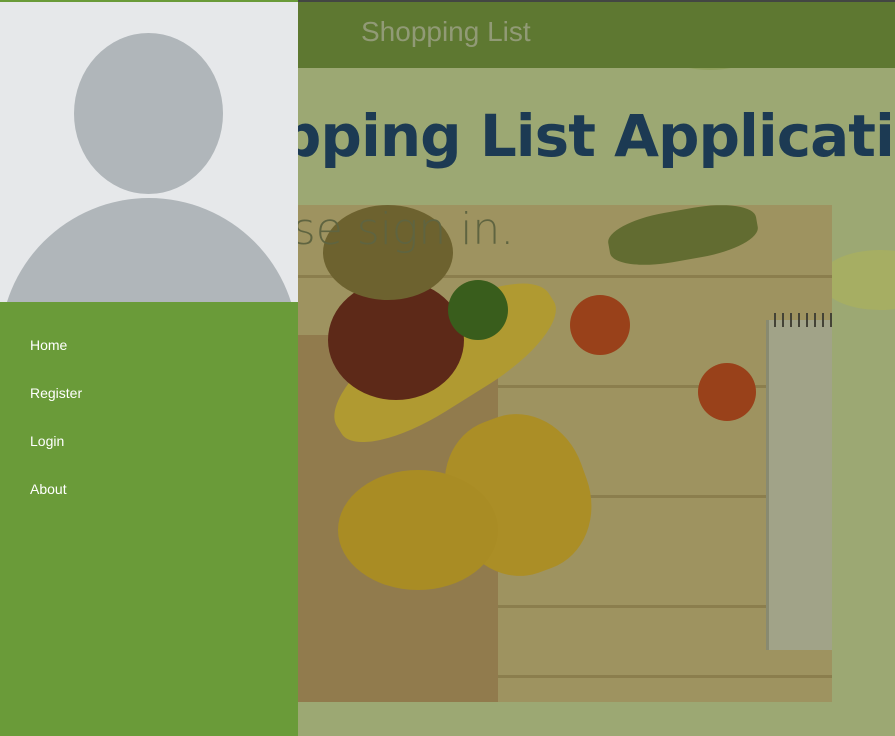 The image size is (895, 736). I want to click on avatar-body, so click(149, 250).